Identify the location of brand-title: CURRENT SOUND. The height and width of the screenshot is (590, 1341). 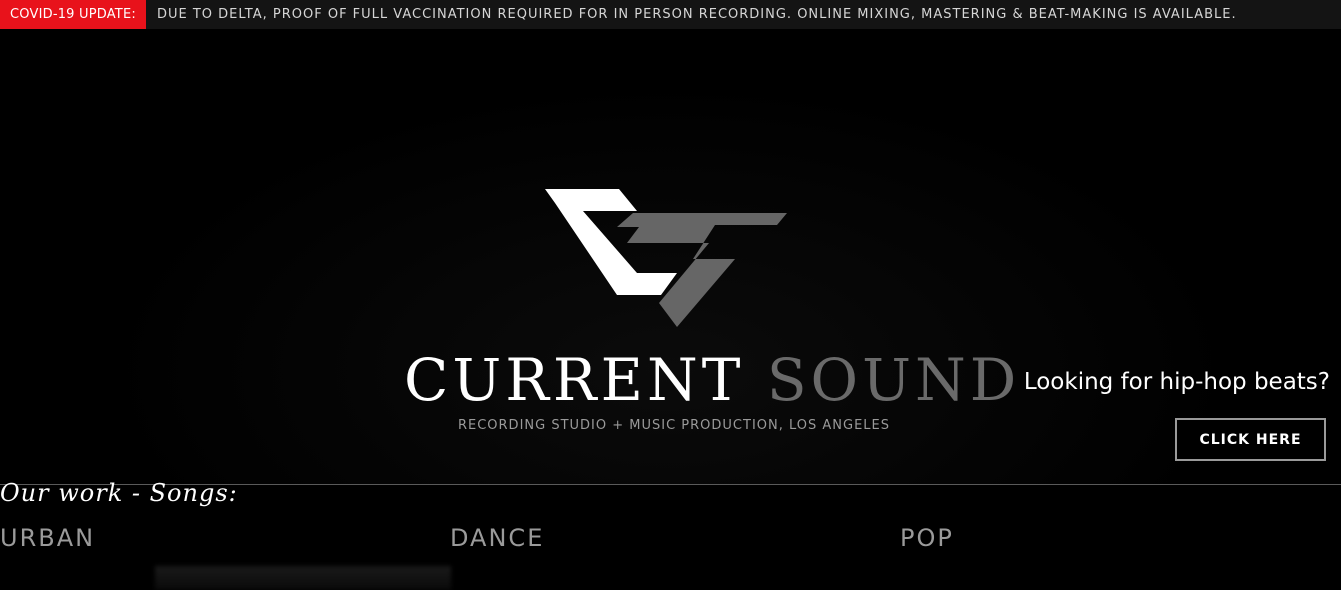
(710, 380).